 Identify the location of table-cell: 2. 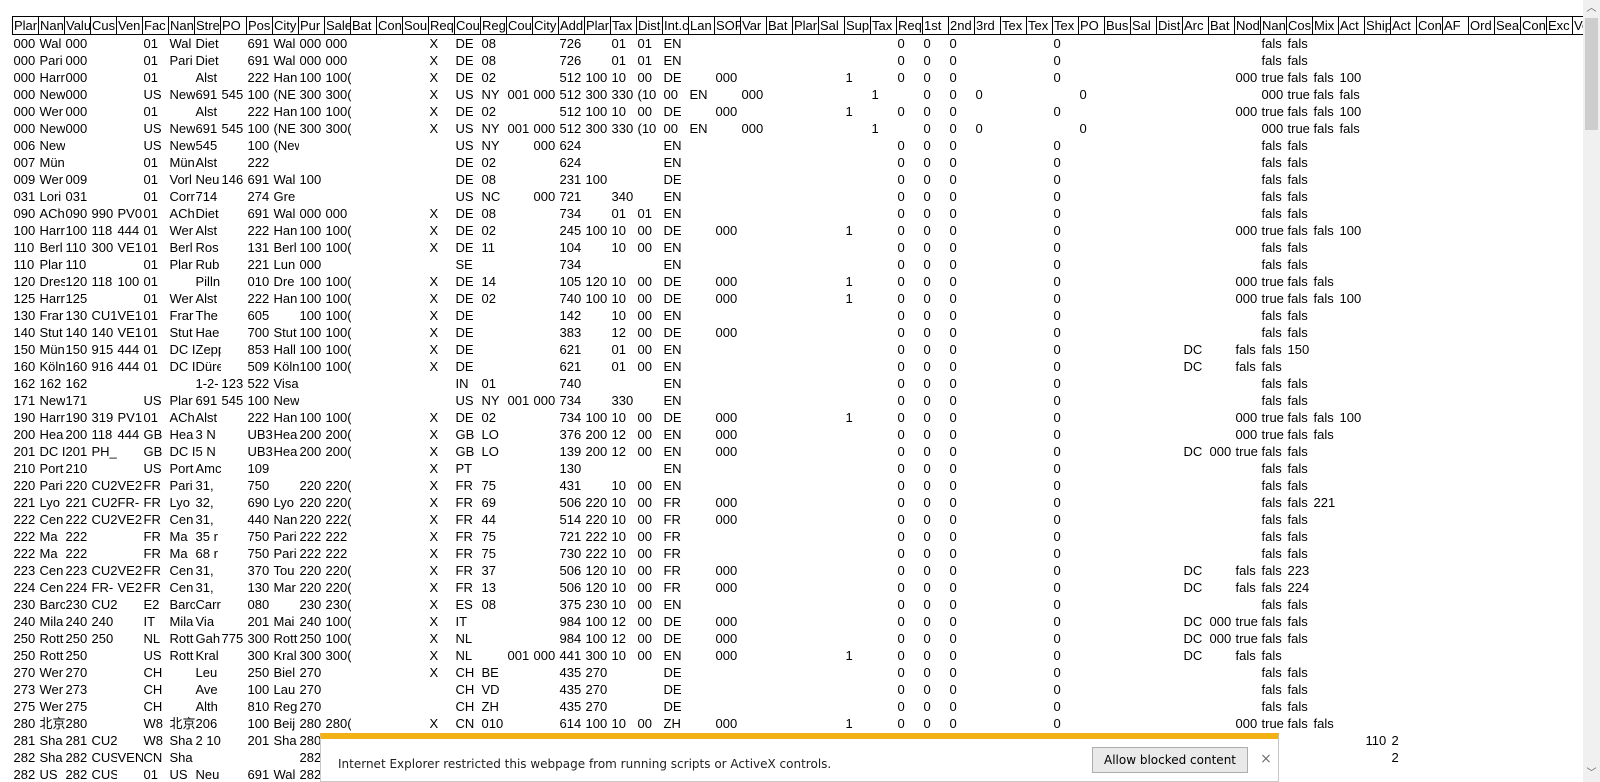
(1395, 757).